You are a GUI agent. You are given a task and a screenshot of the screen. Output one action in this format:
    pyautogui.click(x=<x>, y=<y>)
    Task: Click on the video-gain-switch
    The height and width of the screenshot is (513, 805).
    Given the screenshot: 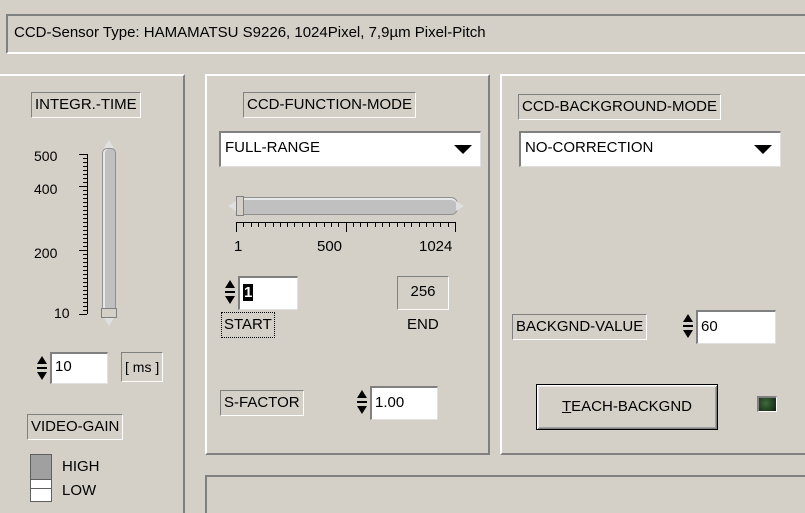 What is the action you would take?
    pyautogui.click(x=41, y=478)
    